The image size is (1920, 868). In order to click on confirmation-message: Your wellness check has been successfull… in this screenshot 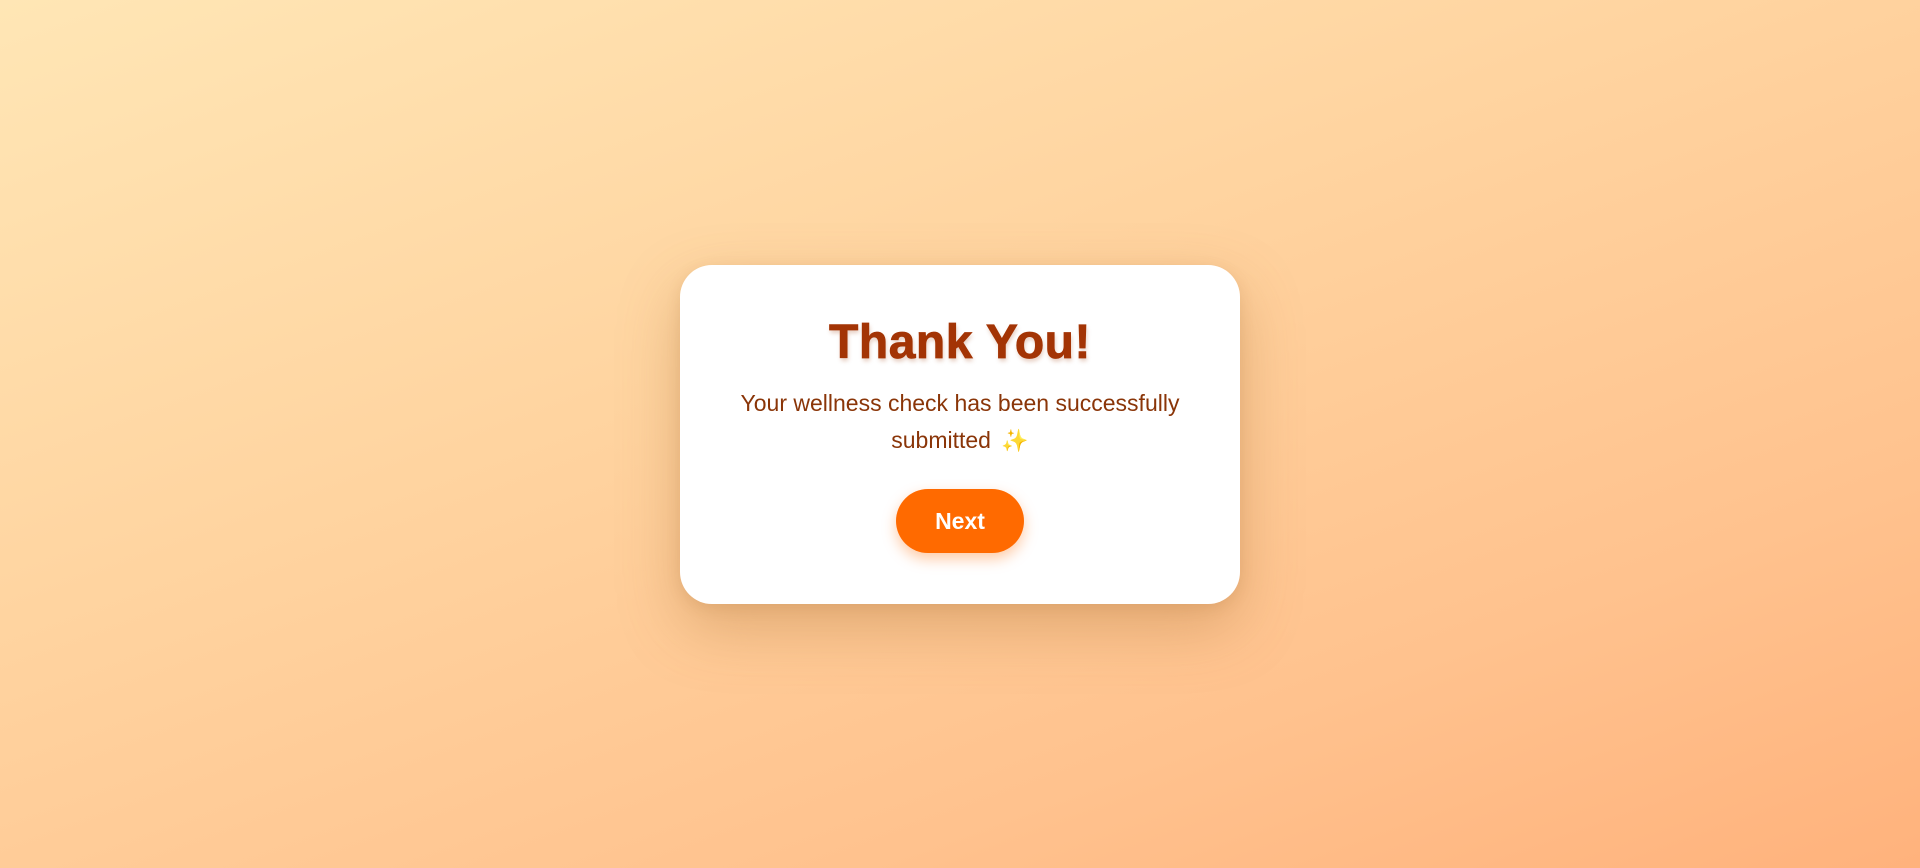, I will do `click(960, 422)`.